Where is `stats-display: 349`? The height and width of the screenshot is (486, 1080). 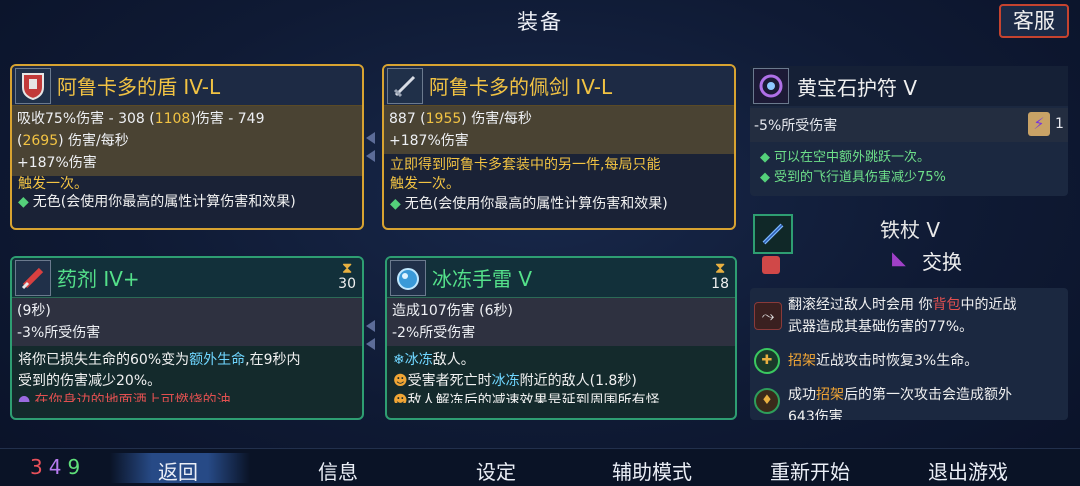
stats-display: 349 is located at coordinates (58, 467).